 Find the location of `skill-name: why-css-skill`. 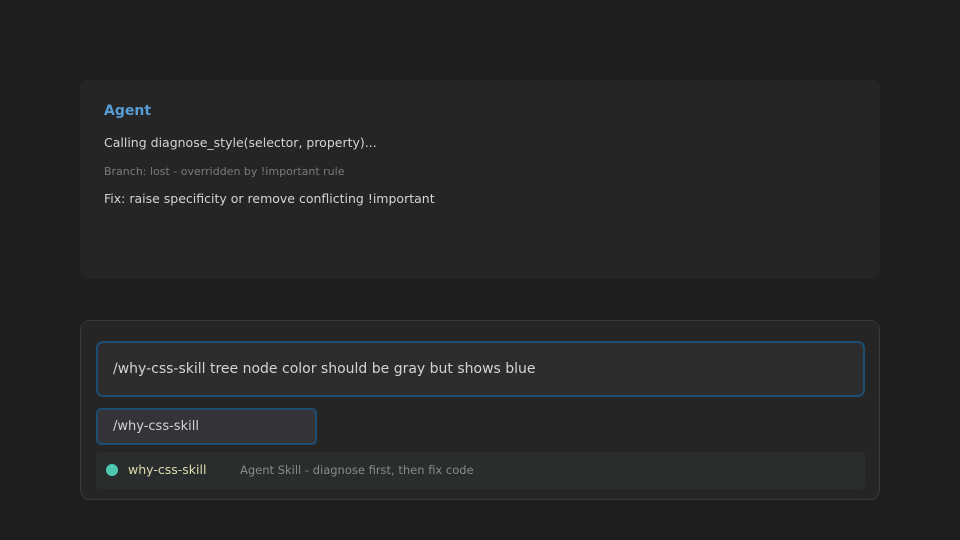

skill-name: why-css-skill is located at coordinates (167, 469).